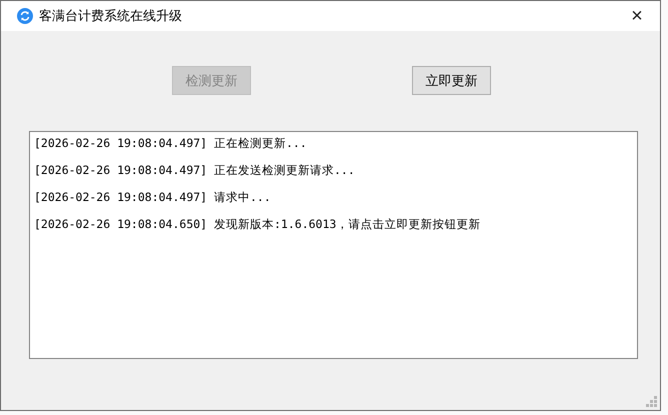 This screenshot has width=668, height=415. What do you see at coordinates (111, 16) in the screenshot?
I see `window-title: 客满台计费系统在线升级` at bounding box center [111, 16].